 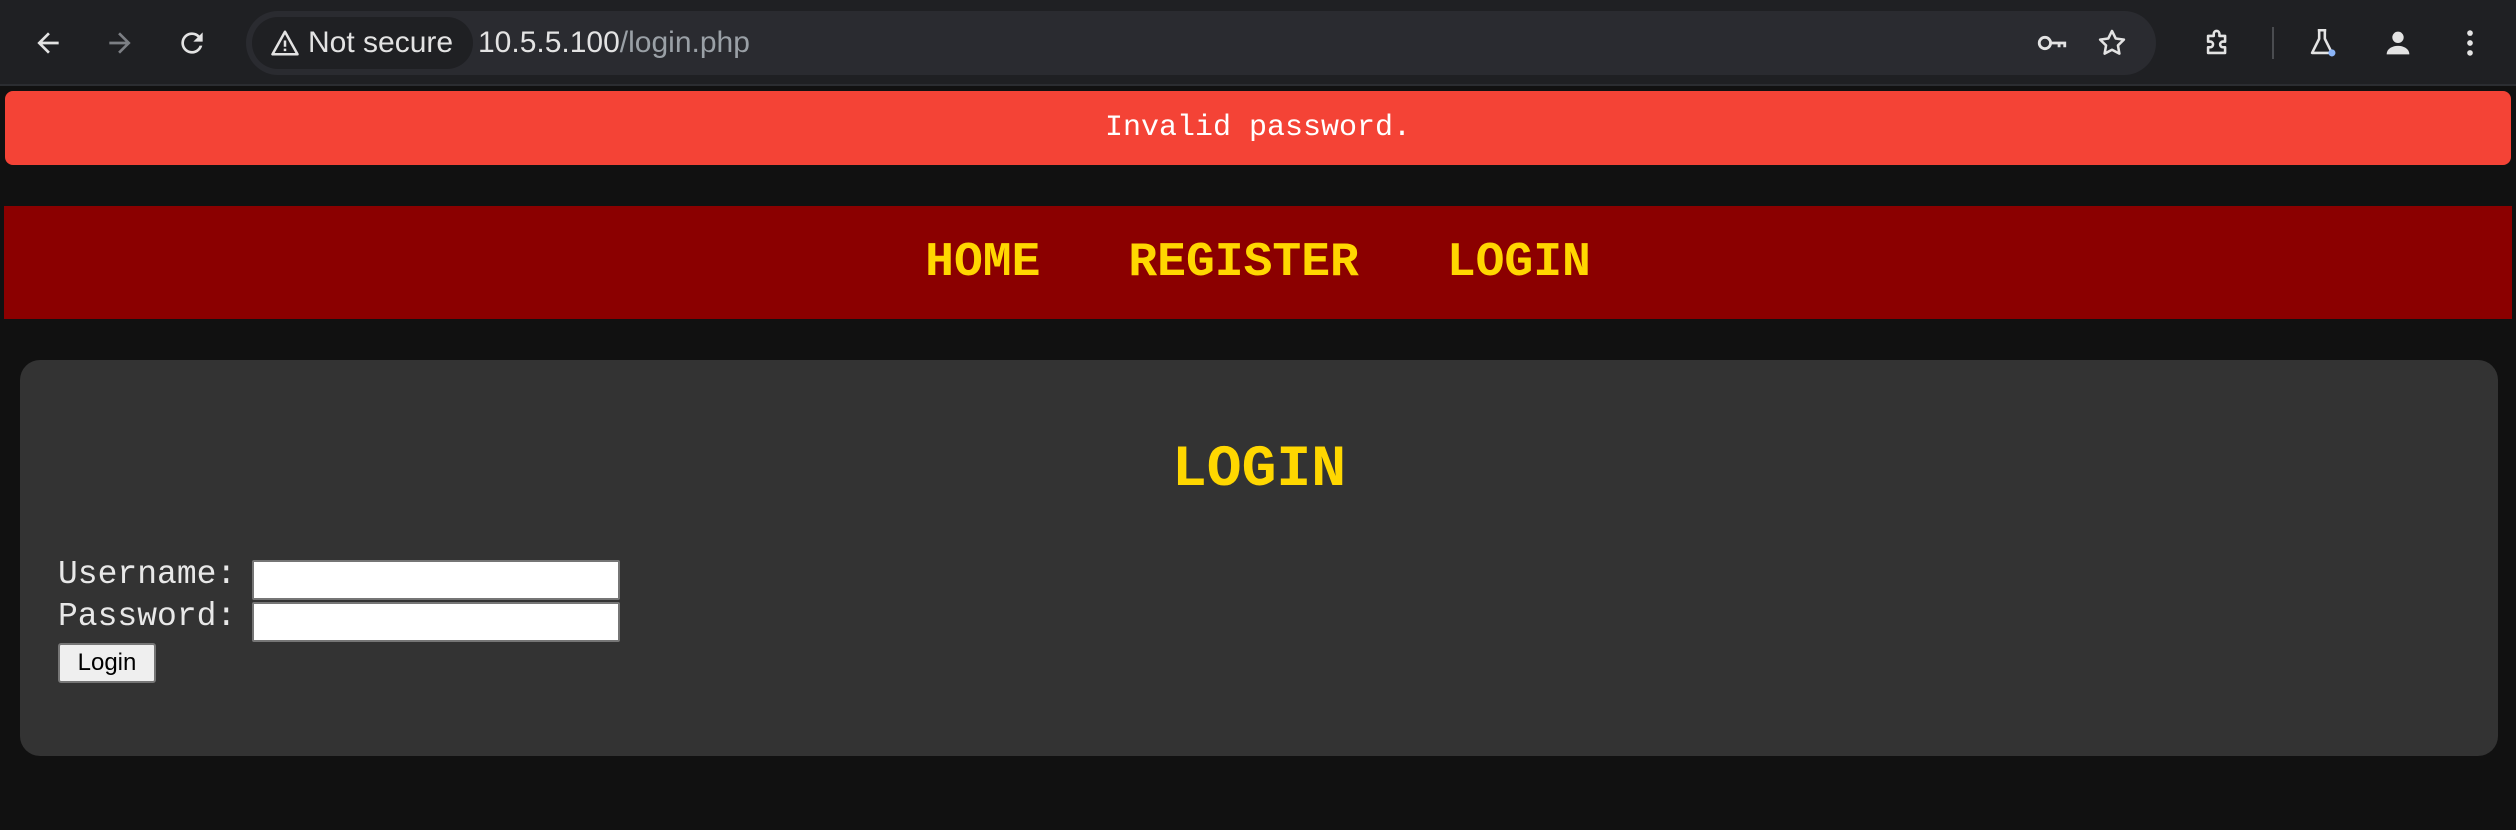 What do you see at coordinates (436, 622) in the screenshot?
I see `password-input` at bounding box center [436, 622].